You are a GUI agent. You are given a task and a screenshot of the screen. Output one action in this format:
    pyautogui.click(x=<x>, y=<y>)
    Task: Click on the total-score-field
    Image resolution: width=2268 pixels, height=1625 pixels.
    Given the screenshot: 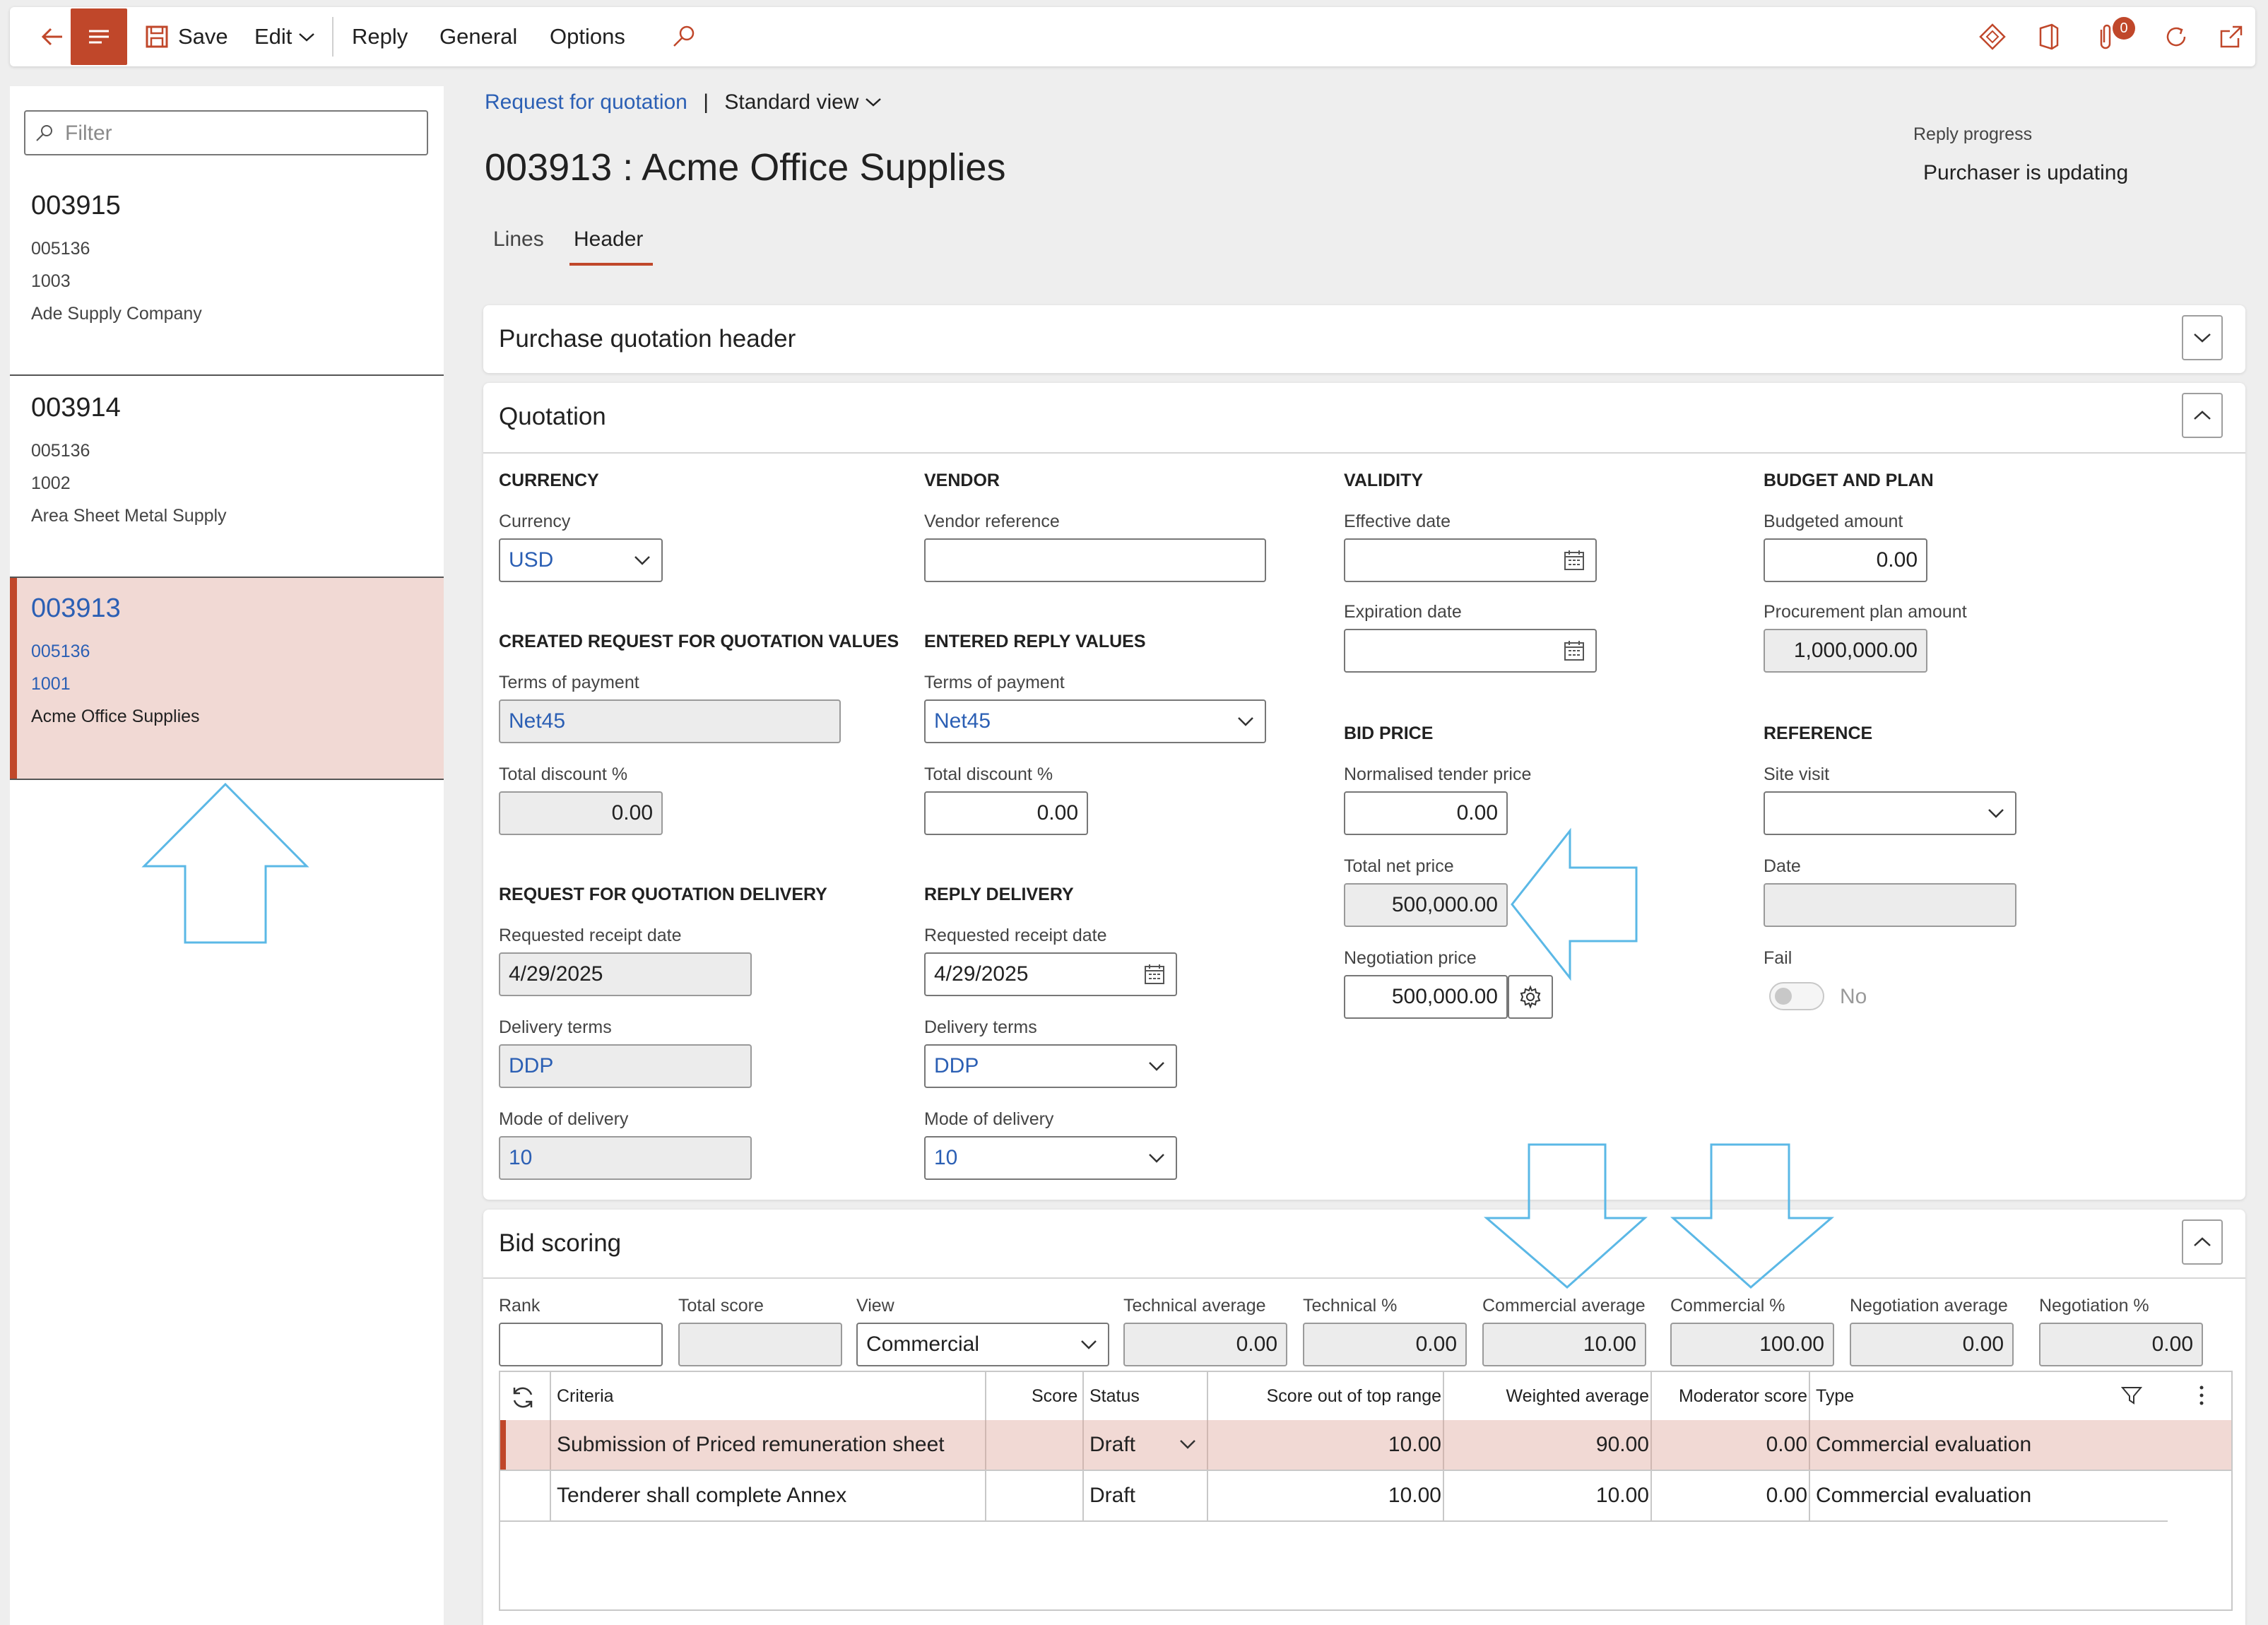 What is the action you would take?
    pyautogui.click(x=760, y=1344)
    